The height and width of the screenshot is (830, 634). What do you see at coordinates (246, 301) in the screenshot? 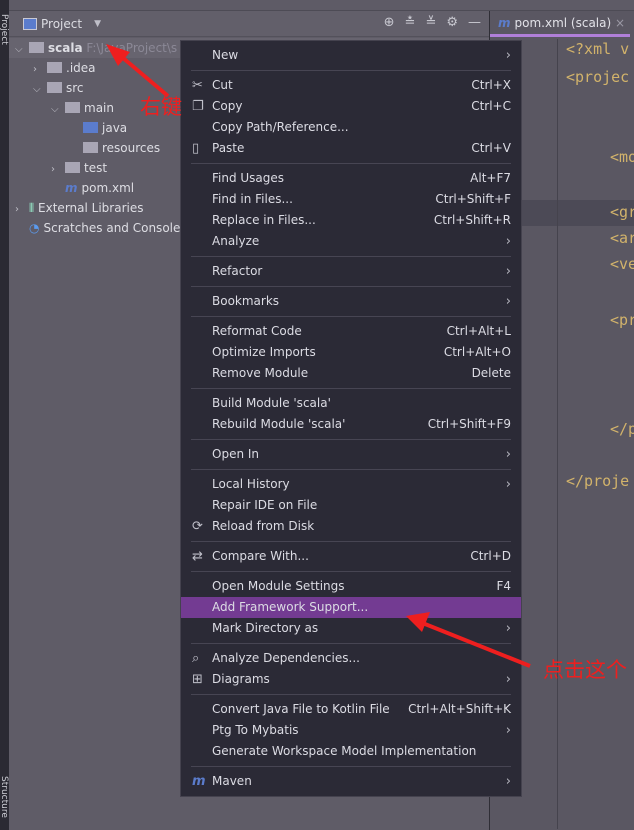
I see `menu-item-label: Bookmarks` at bounding box center [246, 301].